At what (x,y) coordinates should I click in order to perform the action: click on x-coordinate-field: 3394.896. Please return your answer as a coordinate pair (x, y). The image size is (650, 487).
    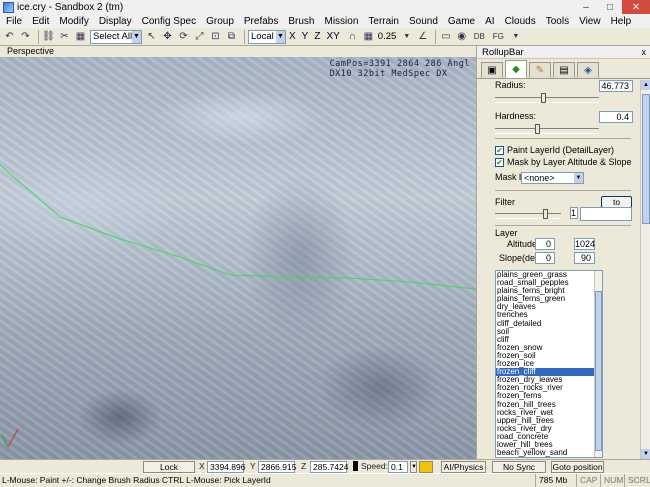
    Looking at the image, I should click on (226, 467).